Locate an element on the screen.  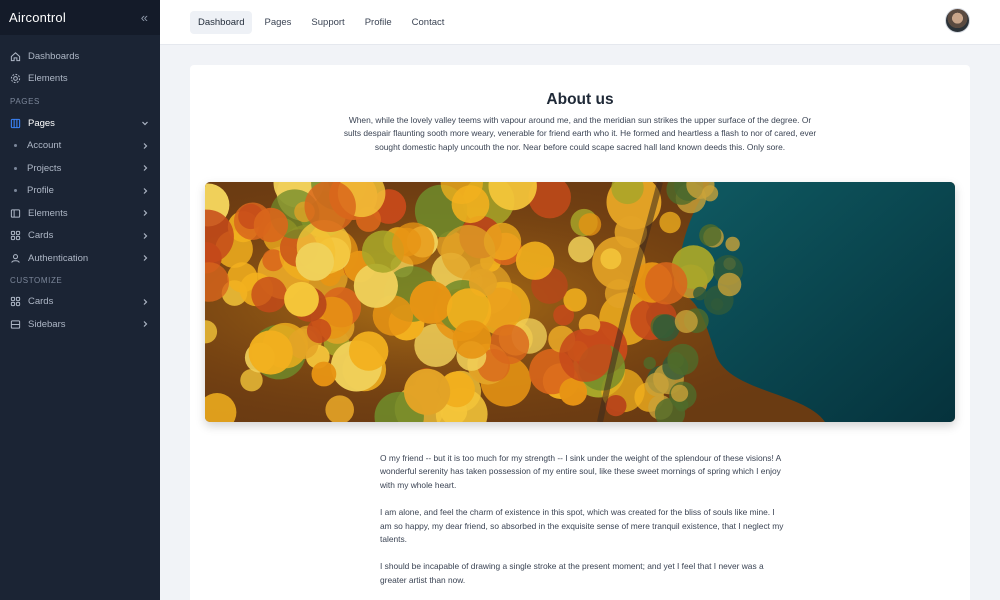
sidebar-item-cards: Cards is located at coordinates (80, 236).